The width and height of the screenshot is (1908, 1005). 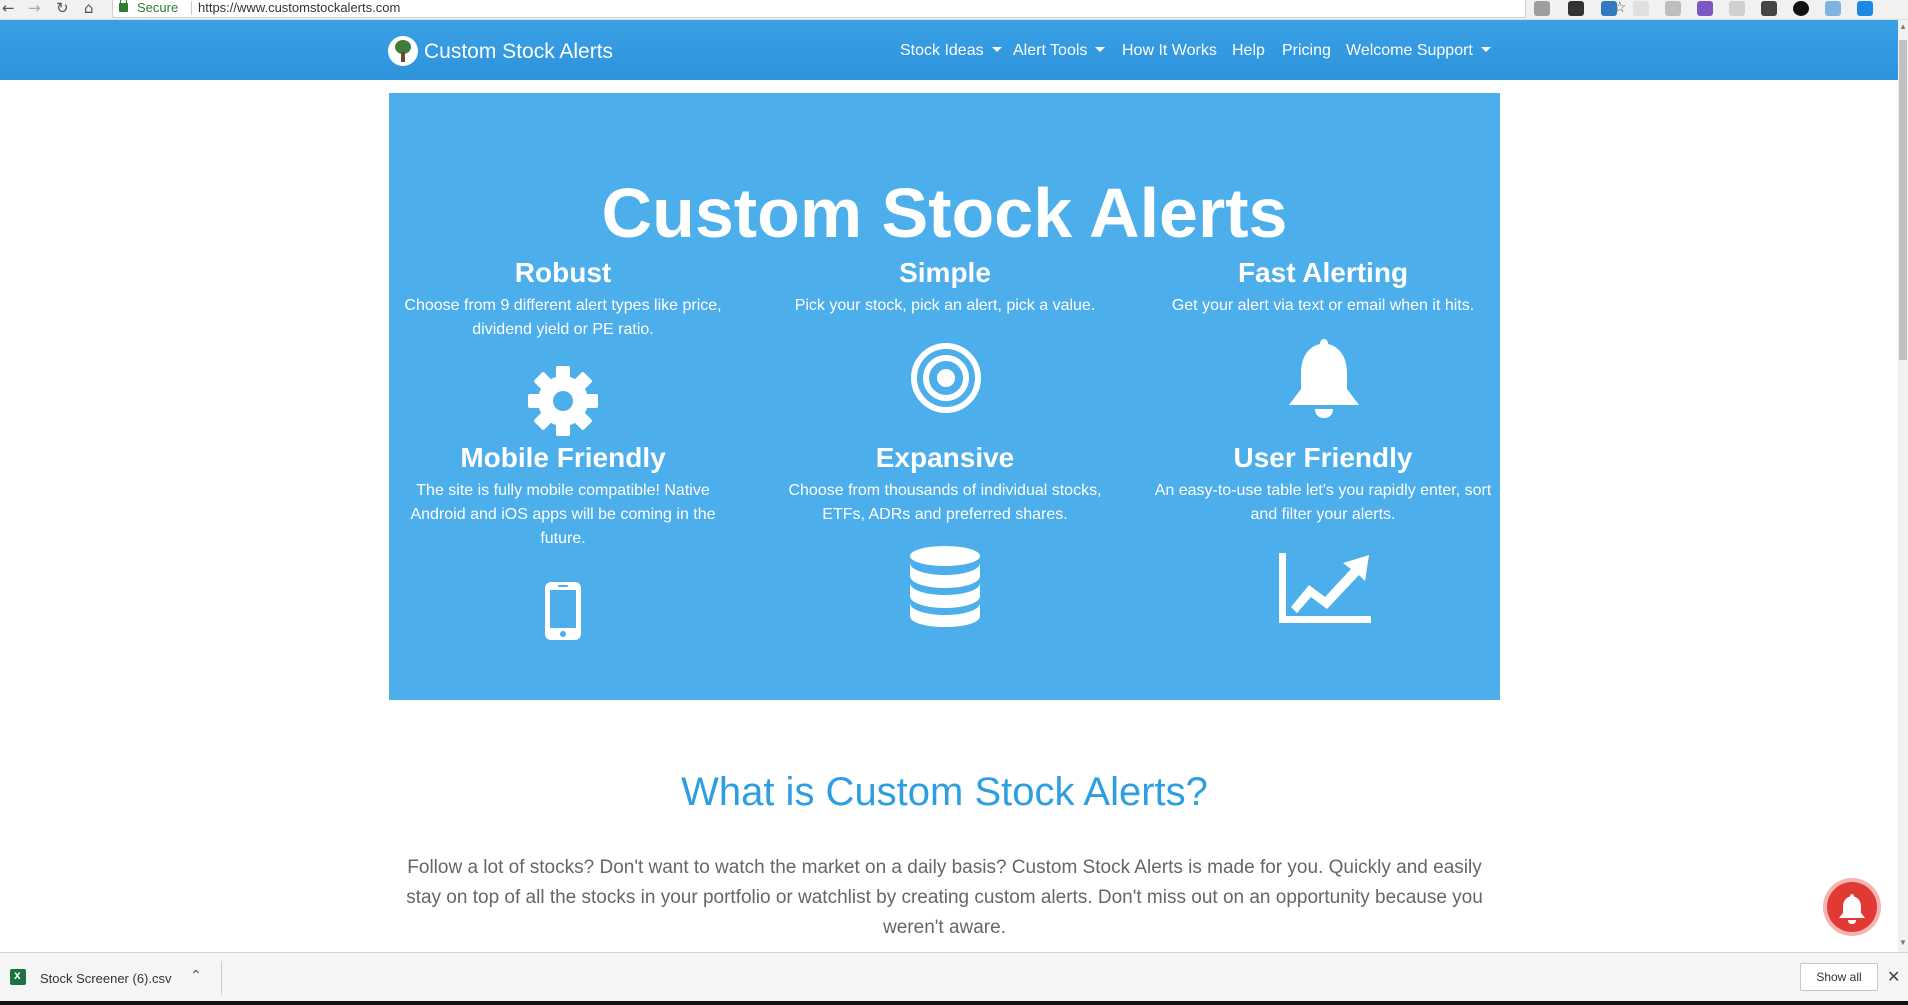 What do you see at coordinates (1306, 51) in the screenshot?
I see `nav-pricing: Pricing` at bounding box center [1306, 51].